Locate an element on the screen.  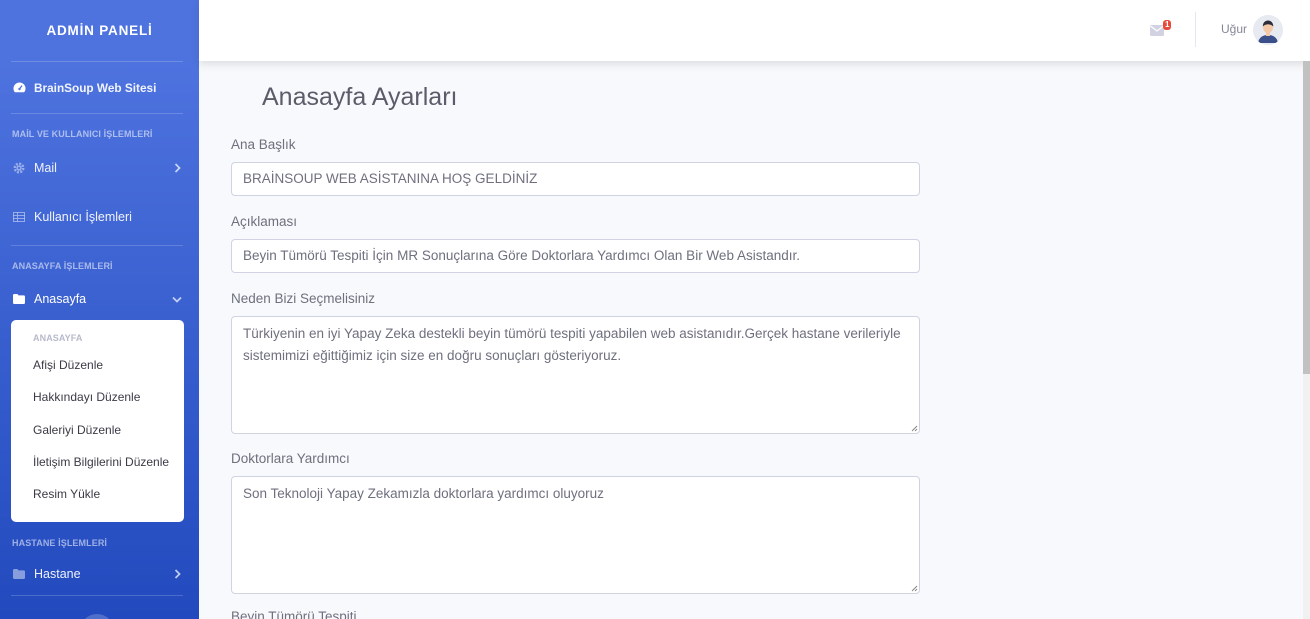
topbar: 1 Uğur is located at coordinates (754, 30).